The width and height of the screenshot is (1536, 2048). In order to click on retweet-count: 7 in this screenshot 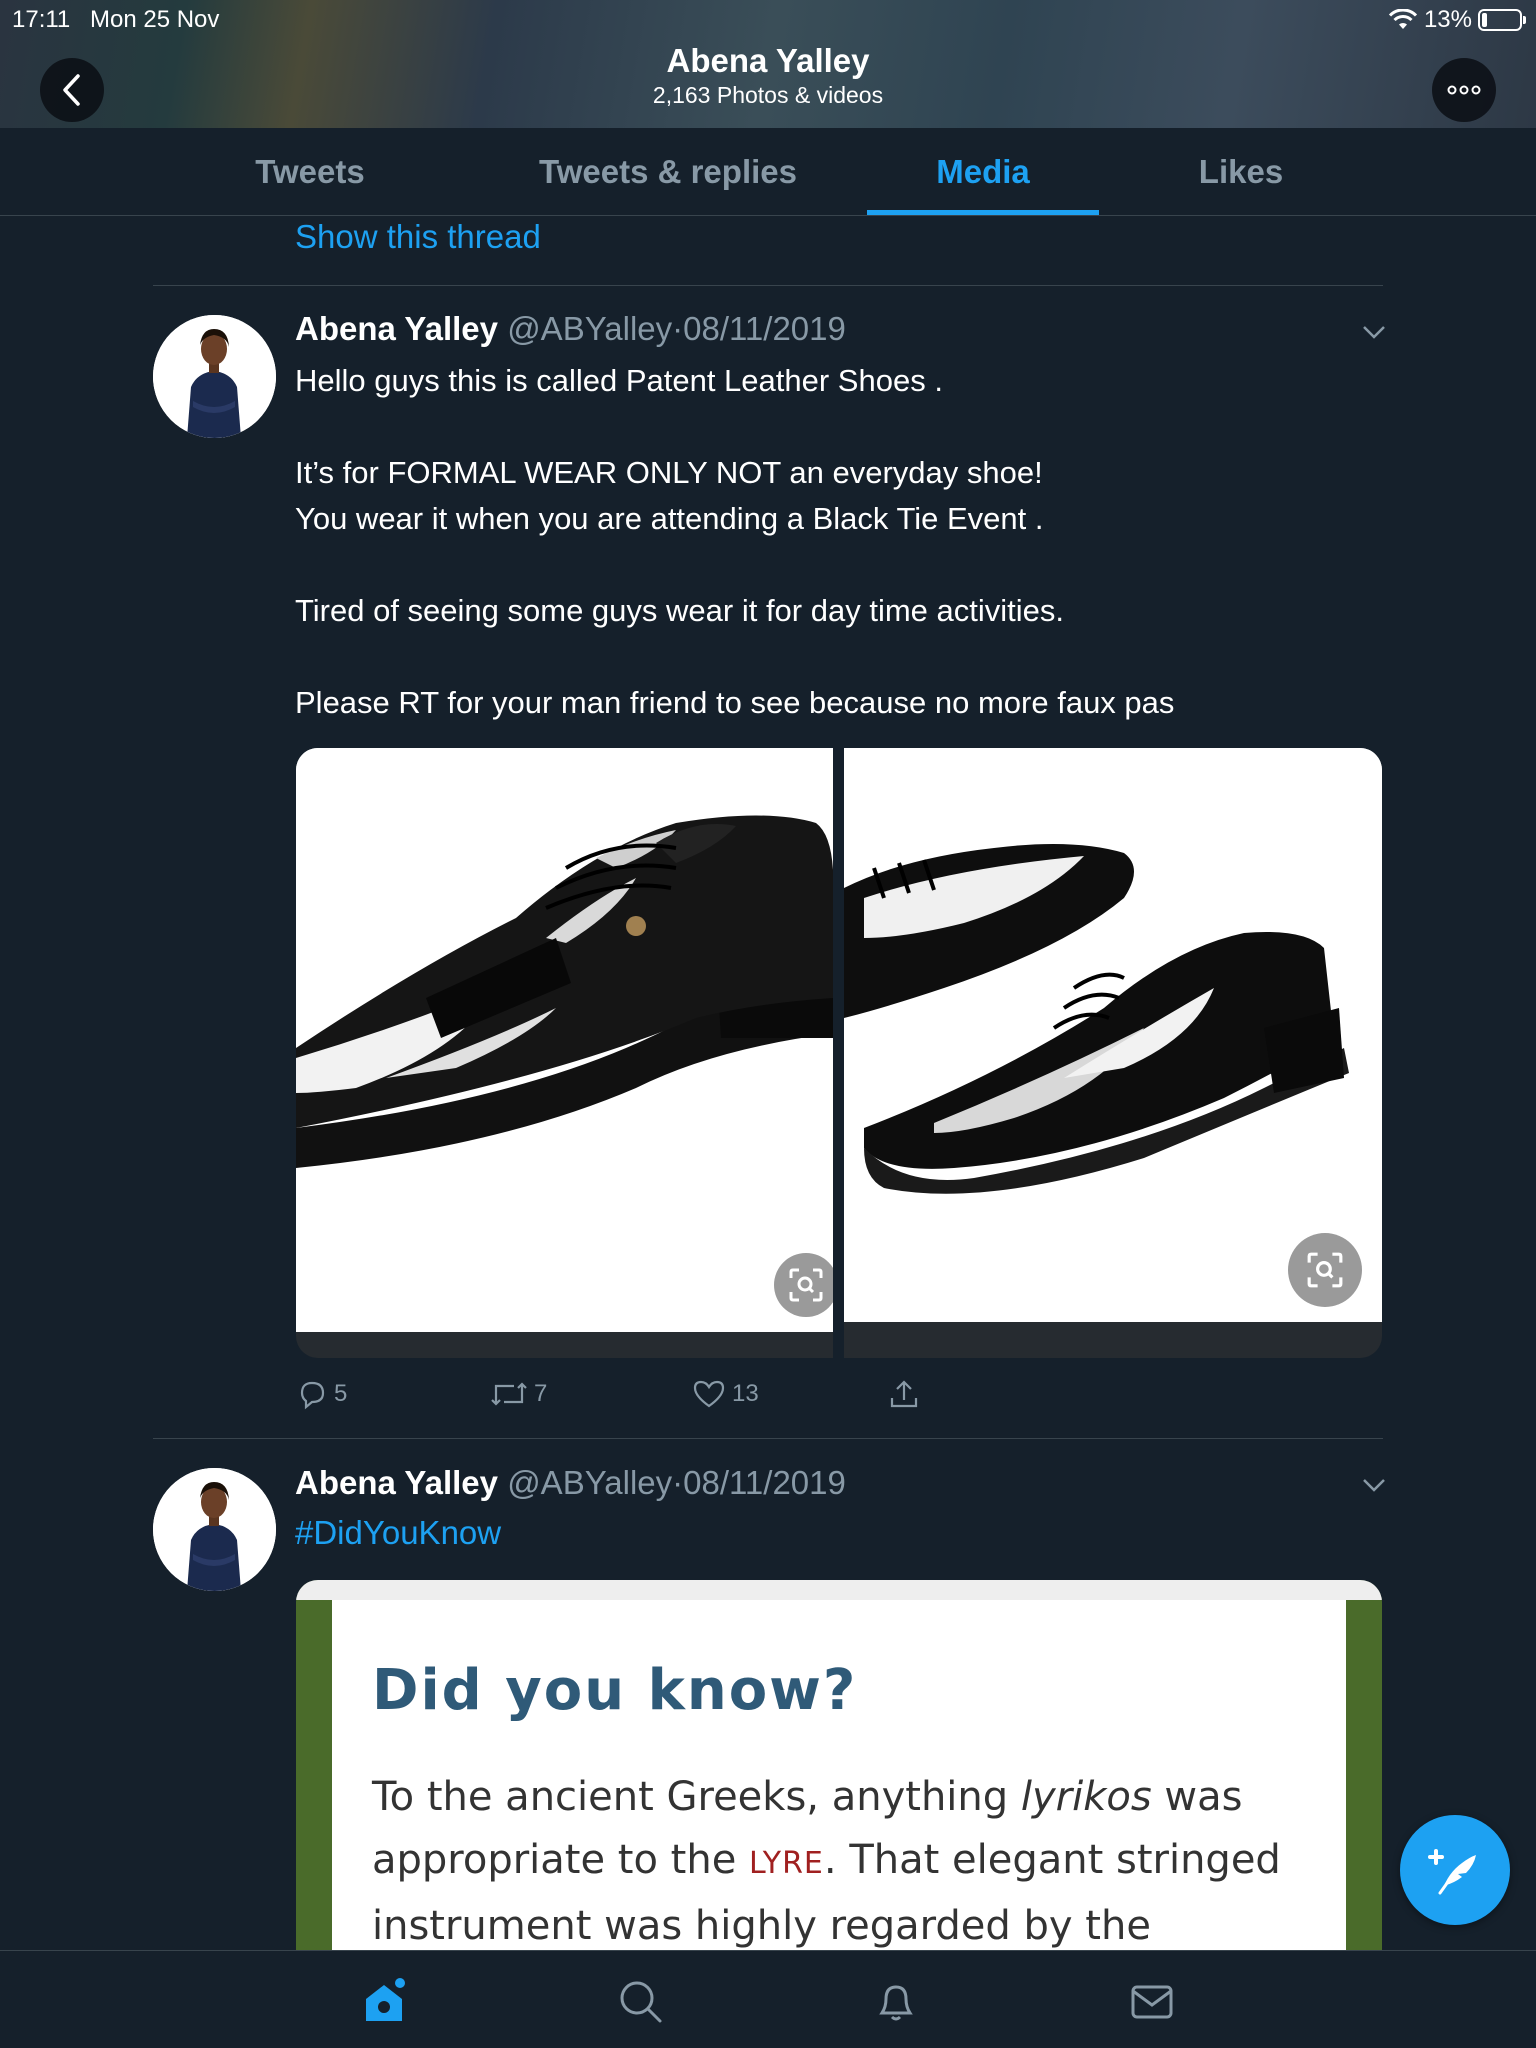, I will do `click(541, 1393)`.